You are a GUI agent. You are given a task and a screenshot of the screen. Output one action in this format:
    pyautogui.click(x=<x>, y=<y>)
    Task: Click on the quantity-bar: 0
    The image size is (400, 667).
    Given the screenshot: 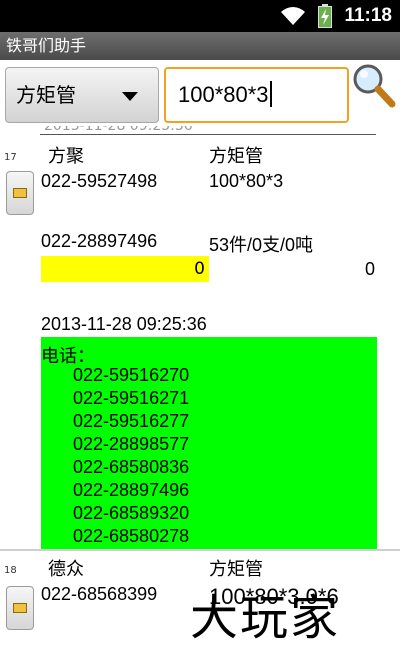 What is the action you would take?
    pyautogui.click(x=125, y=269)
    